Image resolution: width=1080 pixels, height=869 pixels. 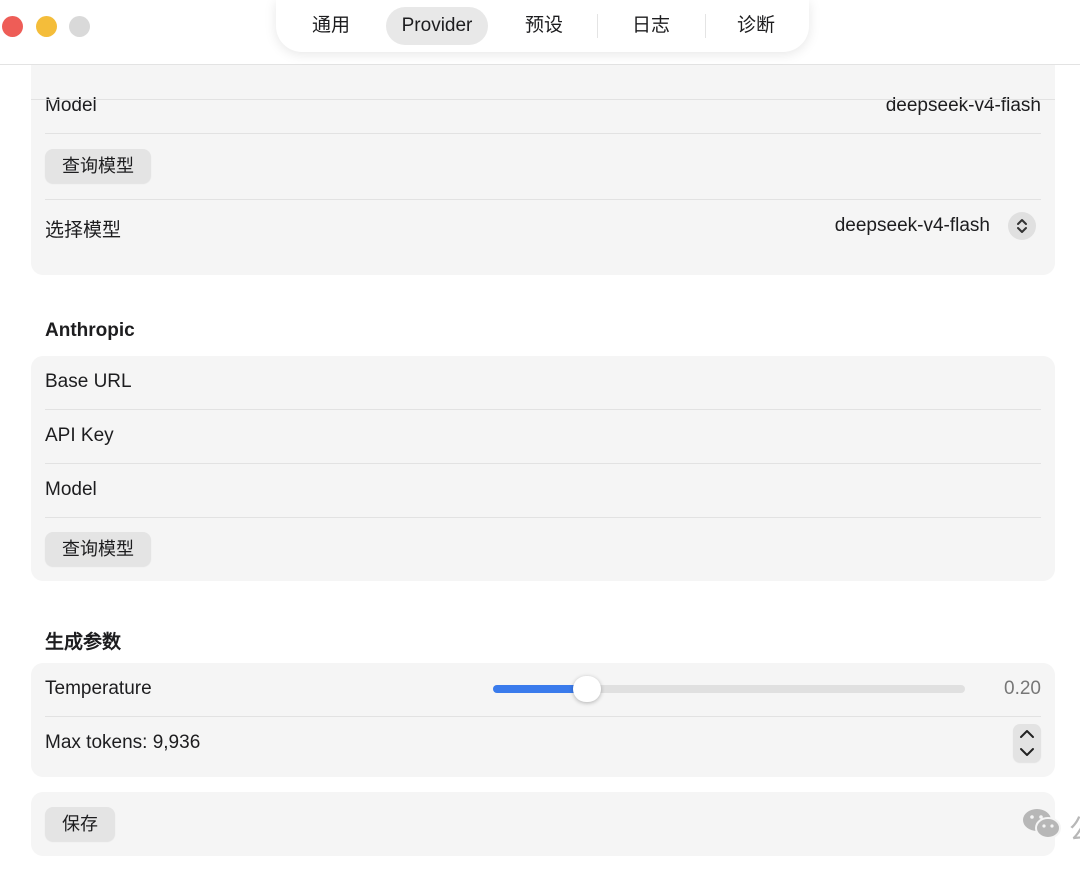 I want to click on save-card: 保存 公众号 · AI Humanist by杉森楠, so click(x=555, y=824).